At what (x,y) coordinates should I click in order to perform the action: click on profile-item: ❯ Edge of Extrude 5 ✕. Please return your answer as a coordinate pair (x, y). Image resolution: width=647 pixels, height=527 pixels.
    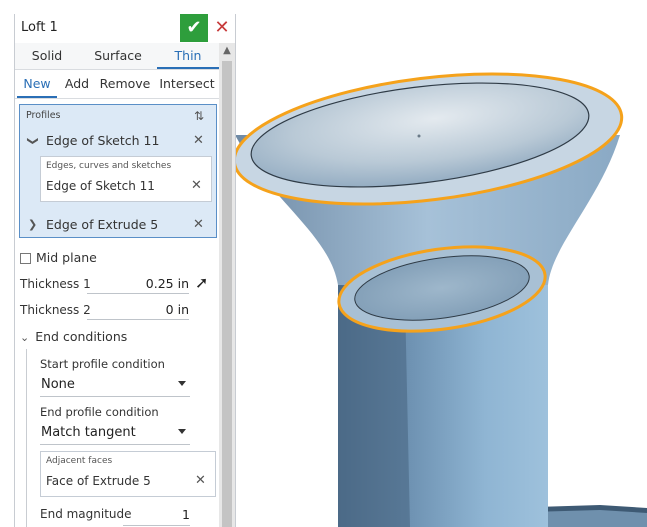
    Looking at the image, I should click on (118, 225).